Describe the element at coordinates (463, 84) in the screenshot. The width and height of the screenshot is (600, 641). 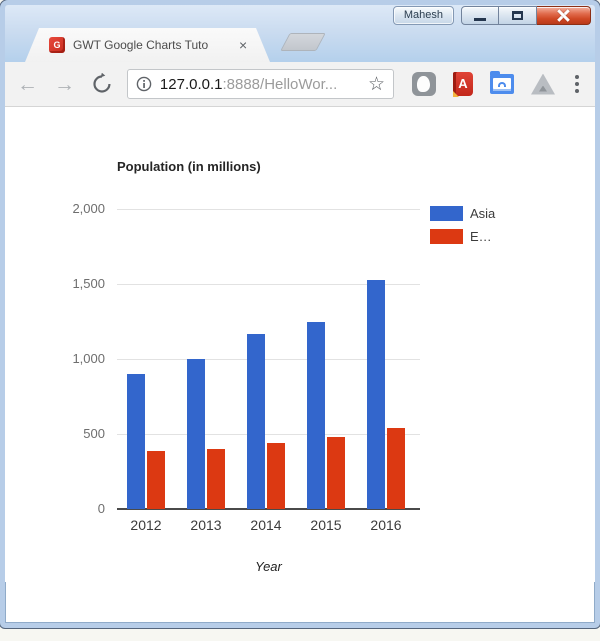
I see `extension-dictionary-icon: A` at that location.